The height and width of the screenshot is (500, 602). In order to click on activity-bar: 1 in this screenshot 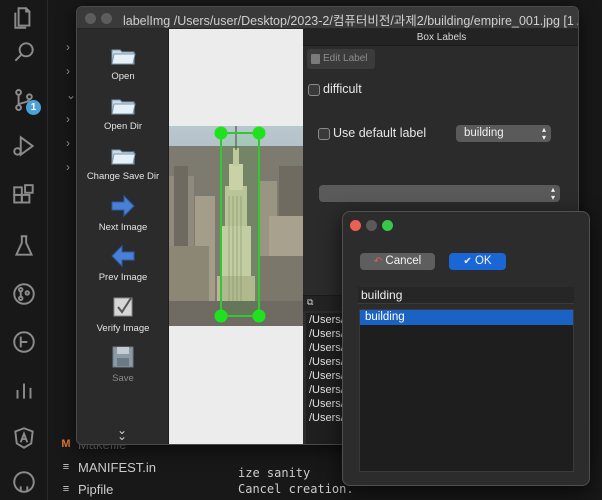, I will do `click(24, 250)`.